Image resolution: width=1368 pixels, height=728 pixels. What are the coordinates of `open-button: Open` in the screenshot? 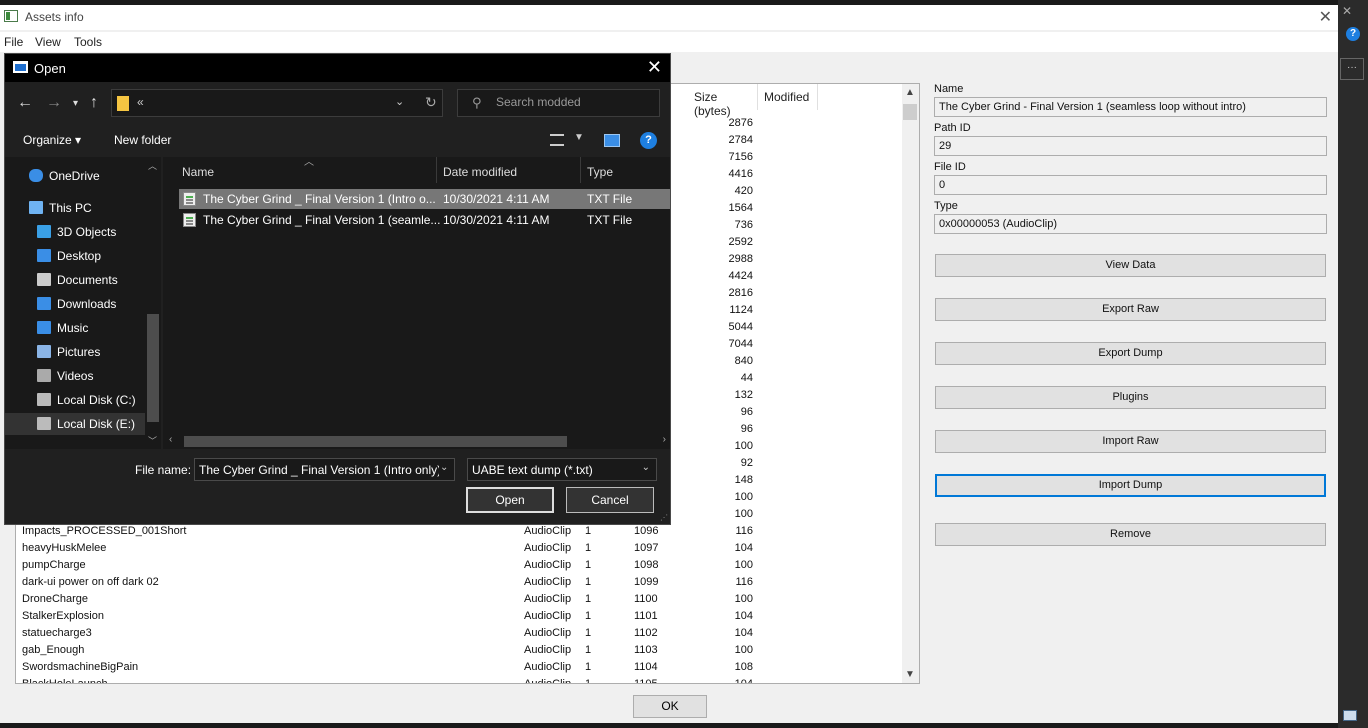 It's located at (510, 500).